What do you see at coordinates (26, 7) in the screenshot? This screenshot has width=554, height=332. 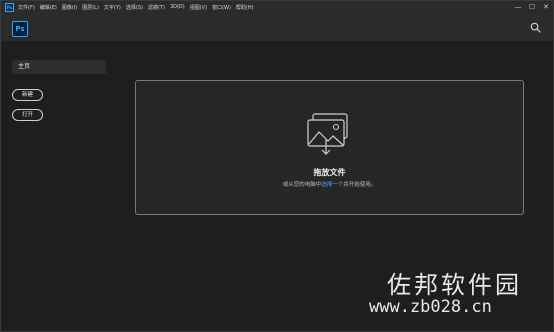 I see `menu-file: 文件(F)` at bounding box center [26, 7].